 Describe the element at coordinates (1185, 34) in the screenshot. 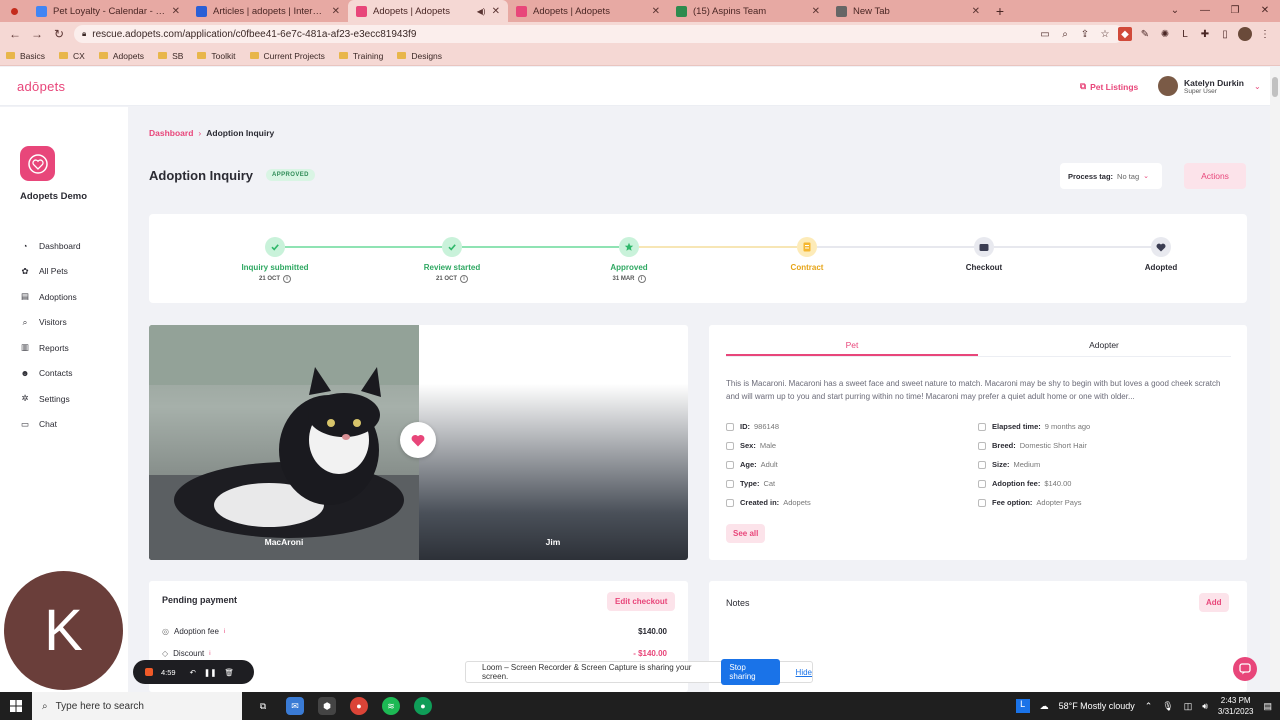

I see `extension-icon: L` at that location.